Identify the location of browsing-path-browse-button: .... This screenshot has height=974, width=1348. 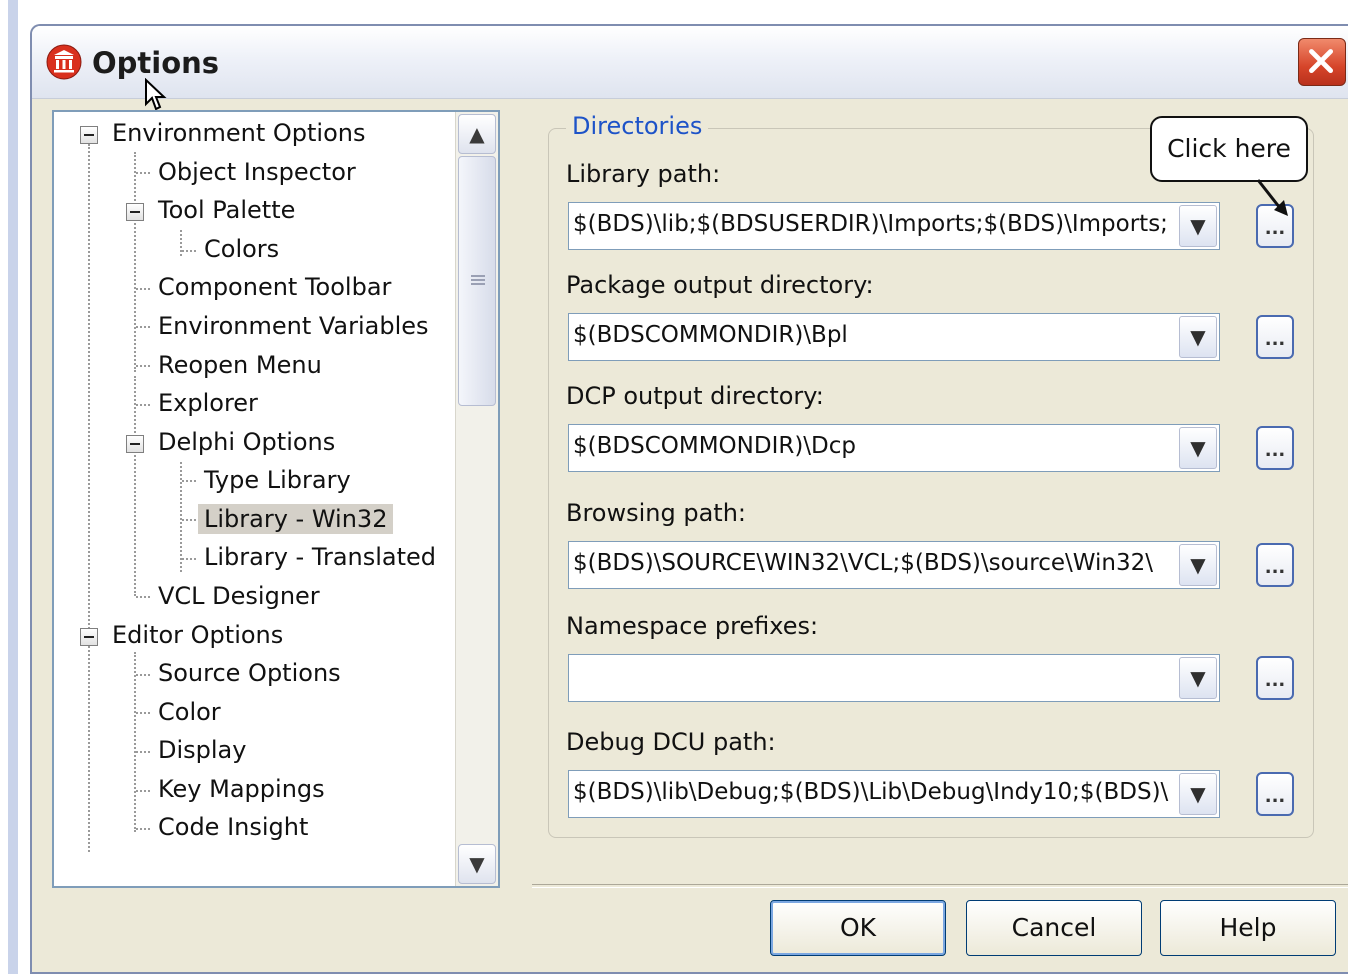
(1275, 565).